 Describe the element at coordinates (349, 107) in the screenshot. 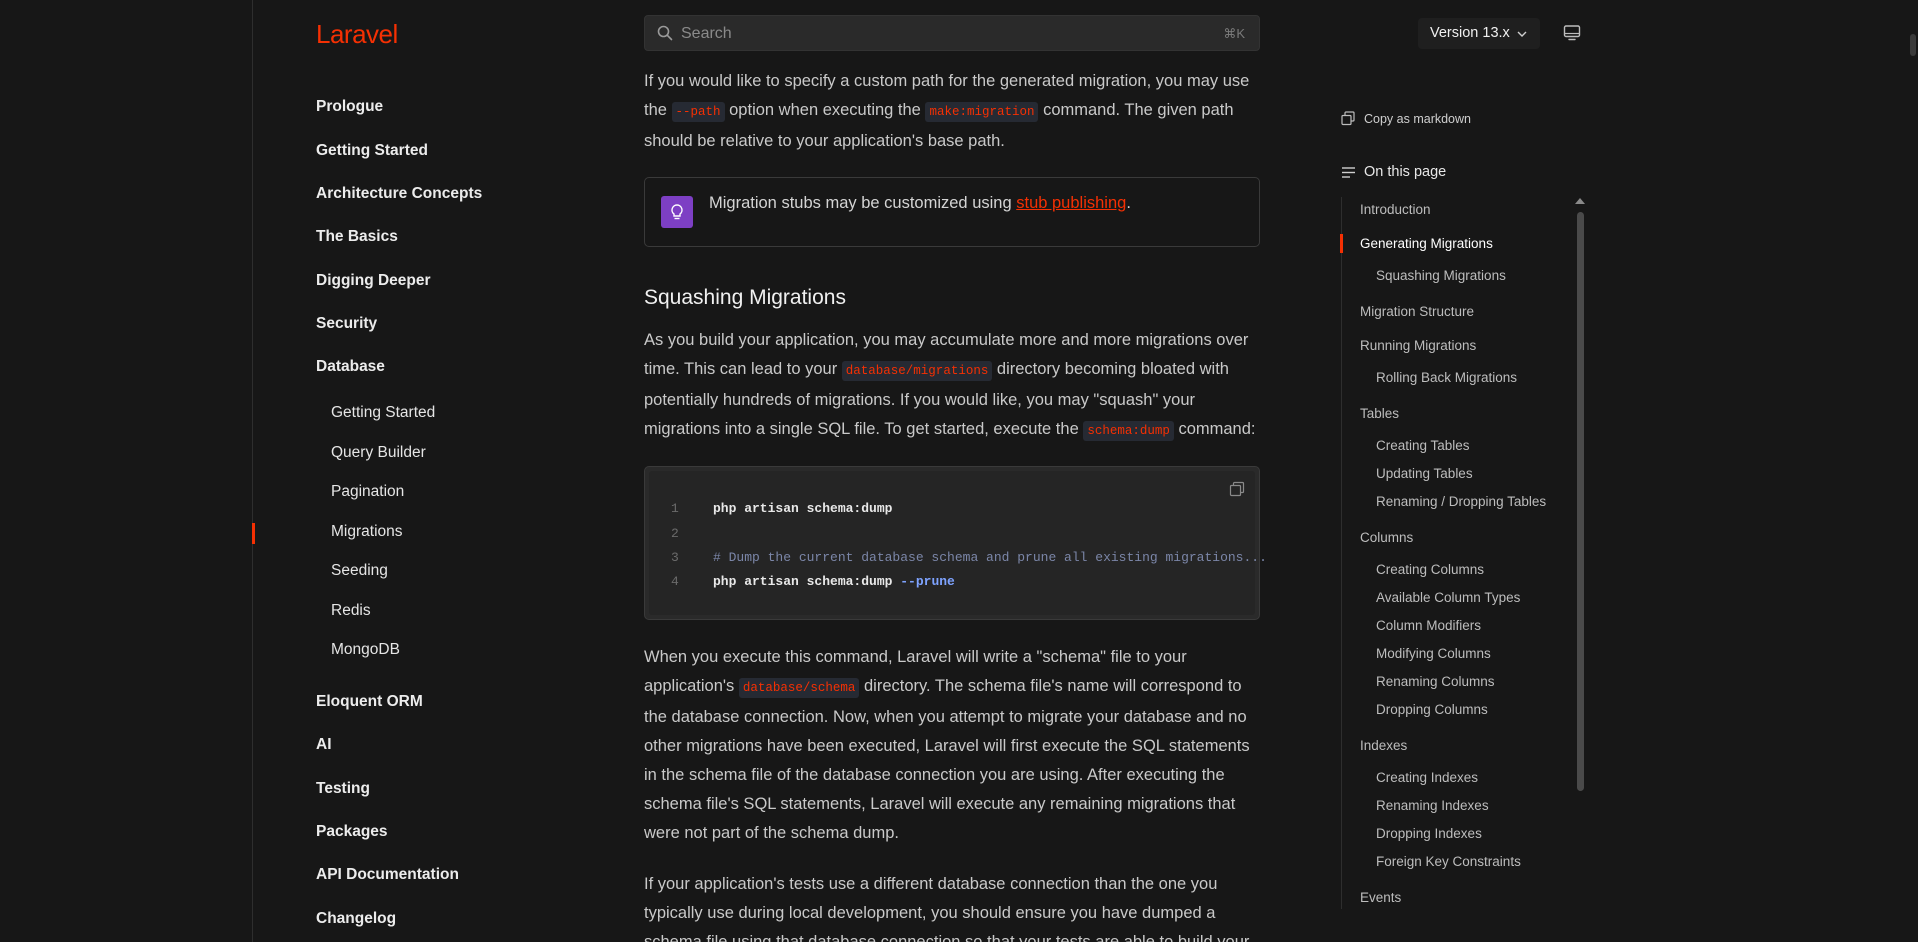

I see `sidebar-item-prologue: Prologue` at that location.